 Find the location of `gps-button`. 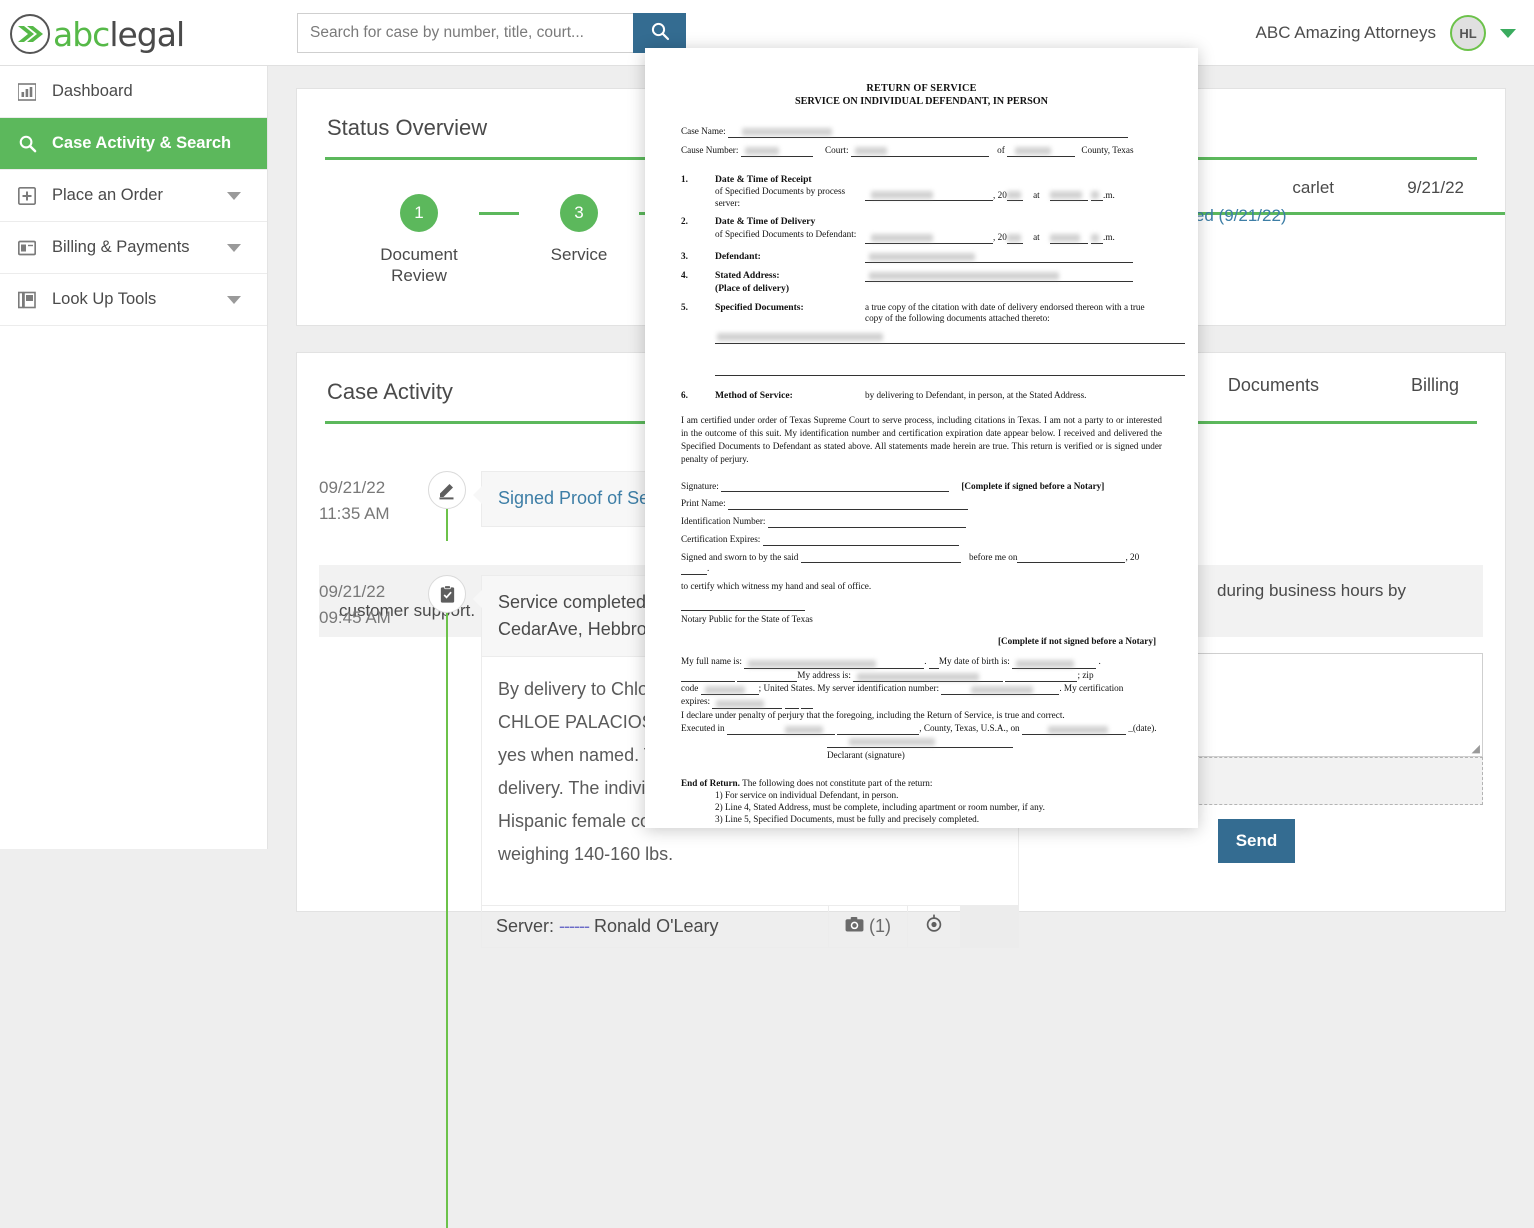

gps-button is located at coordinates (933, 926).